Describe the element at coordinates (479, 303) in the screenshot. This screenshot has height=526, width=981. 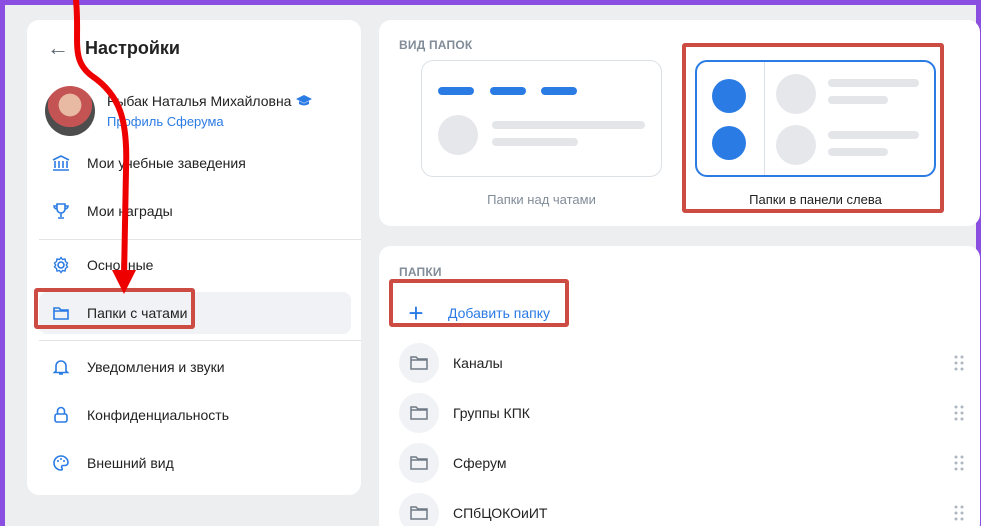
I see `highlight-box-add` at that location.